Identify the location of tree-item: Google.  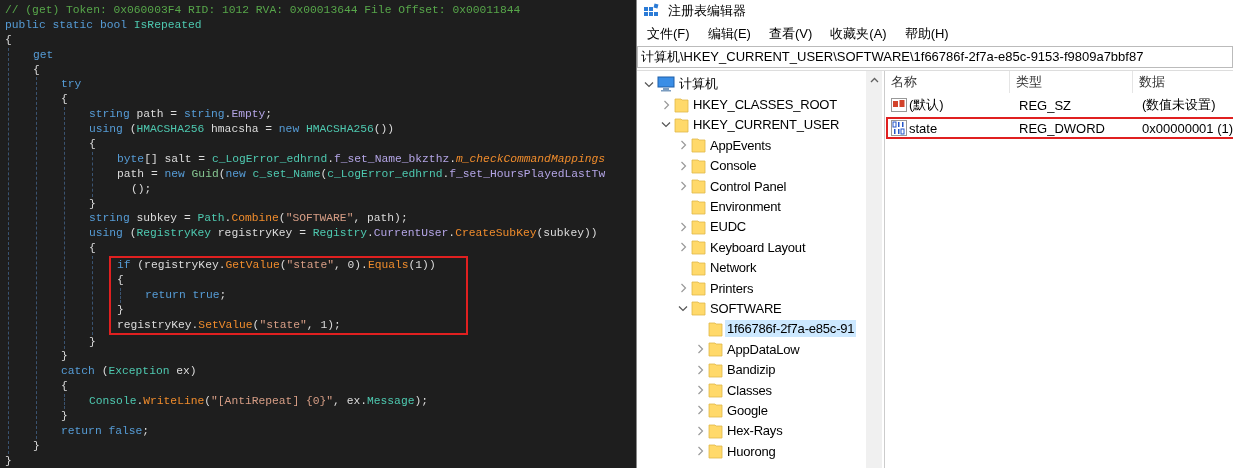
(747, 410).